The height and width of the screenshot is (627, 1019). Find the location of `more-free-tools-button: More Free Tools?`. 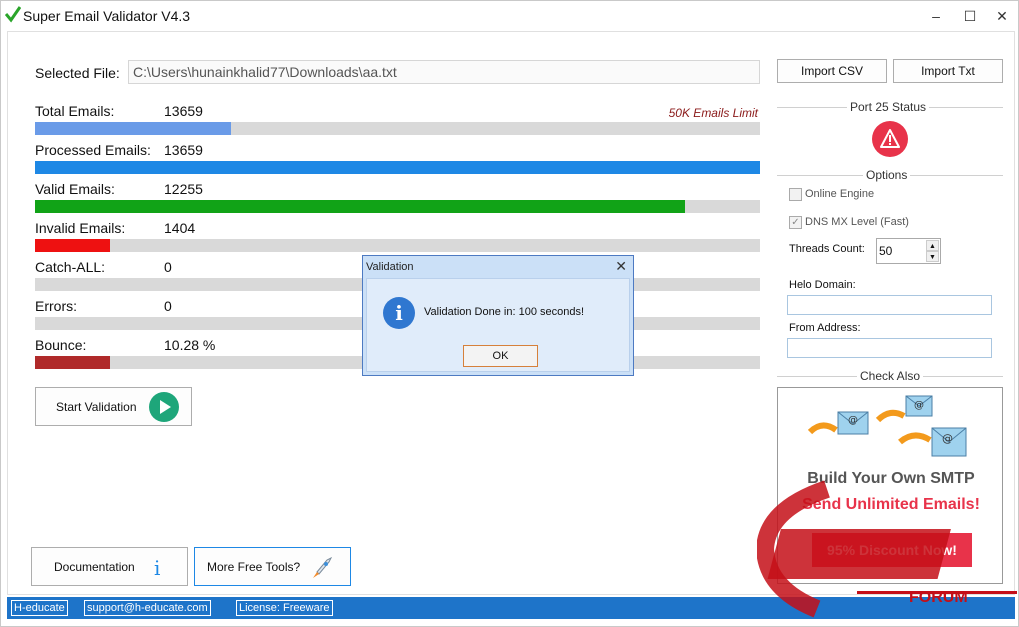

more-free-tools-button: More Free Tools? is located at coordinates (272, 566).